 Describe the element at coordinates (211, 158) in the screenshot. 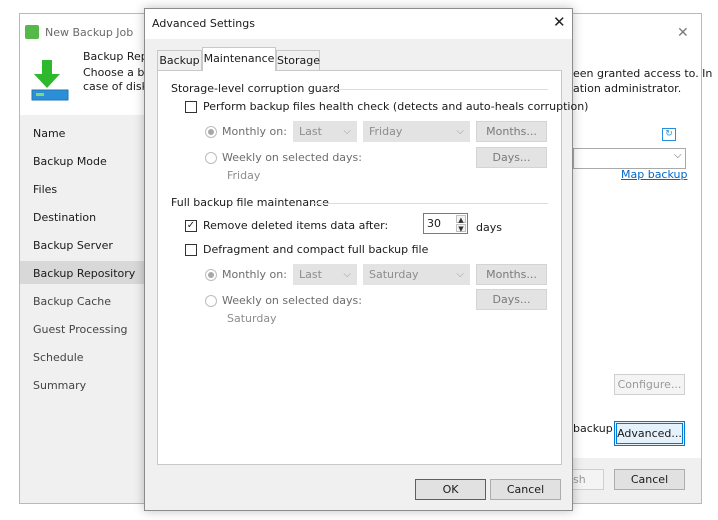

I see `health-weekly-radio` at that location.